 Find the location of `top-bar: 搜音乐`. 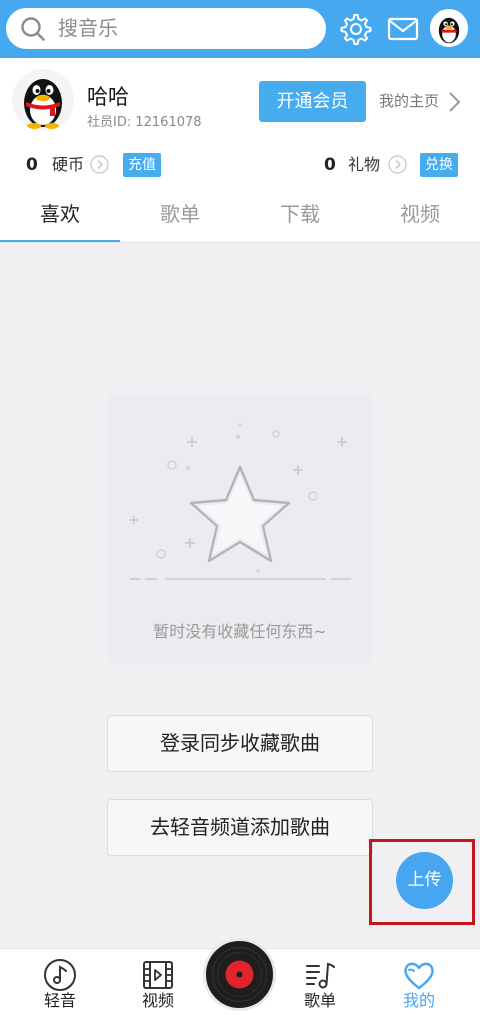

top-bar: 搜音乐 is located at coordinates (240, 29).